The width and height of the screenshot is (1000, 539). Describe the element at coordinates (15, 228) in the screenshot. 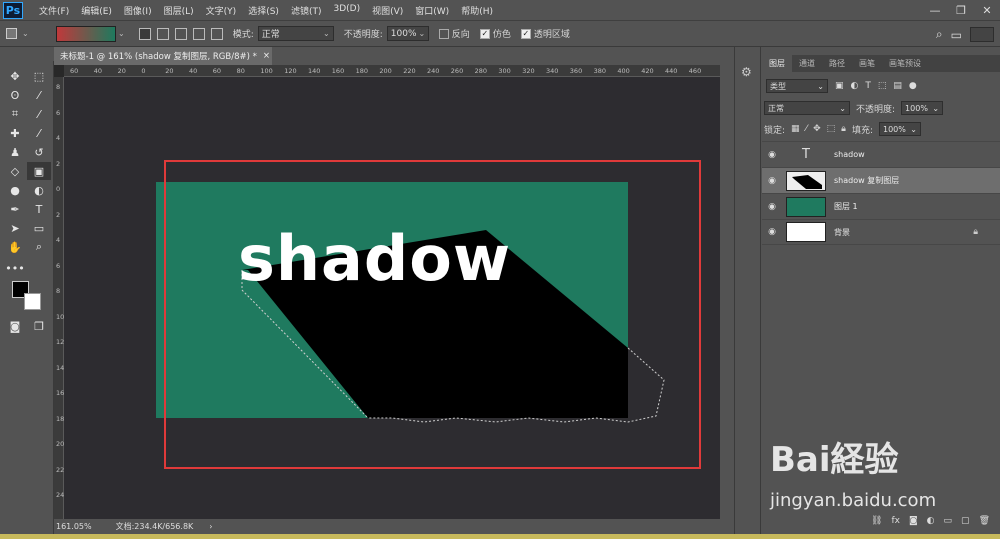

I see `path-selection-icon: ➤` at that location.